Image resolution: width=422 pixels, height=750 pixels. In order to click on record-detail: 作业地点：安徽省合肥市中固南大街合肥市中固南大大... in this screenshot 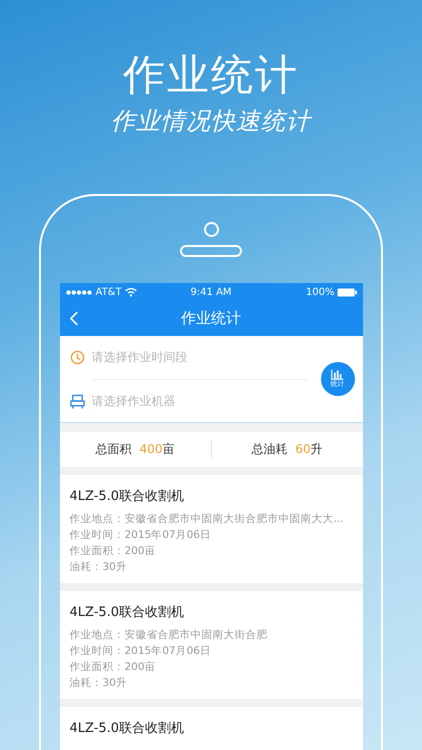, I will do `click(207, 519)`.